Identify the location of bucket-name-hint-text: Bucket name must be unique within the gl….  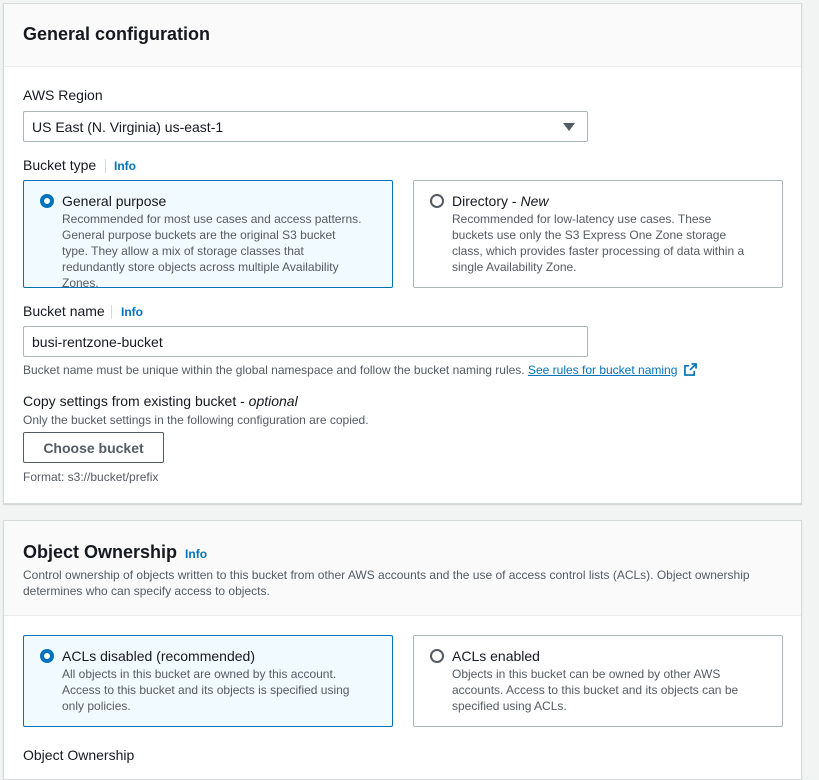
(275, 370).